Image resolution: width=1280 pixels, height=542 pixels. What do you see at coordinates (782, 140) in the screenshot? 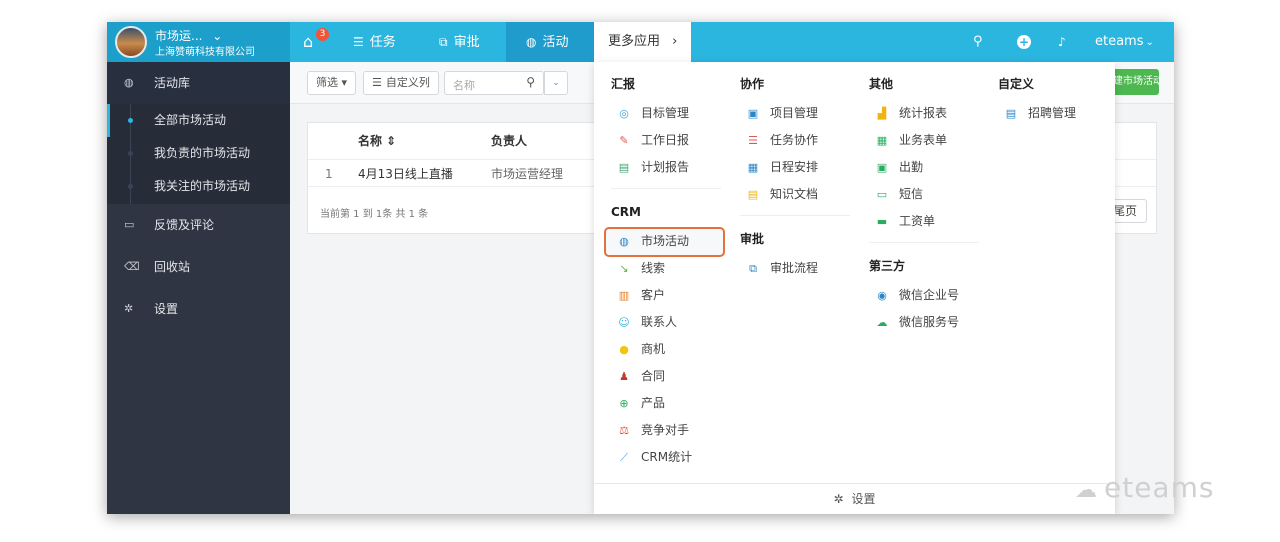
I see `menu-item-task-collab: ☰ 任务协作` at bounding box center [782, 140].